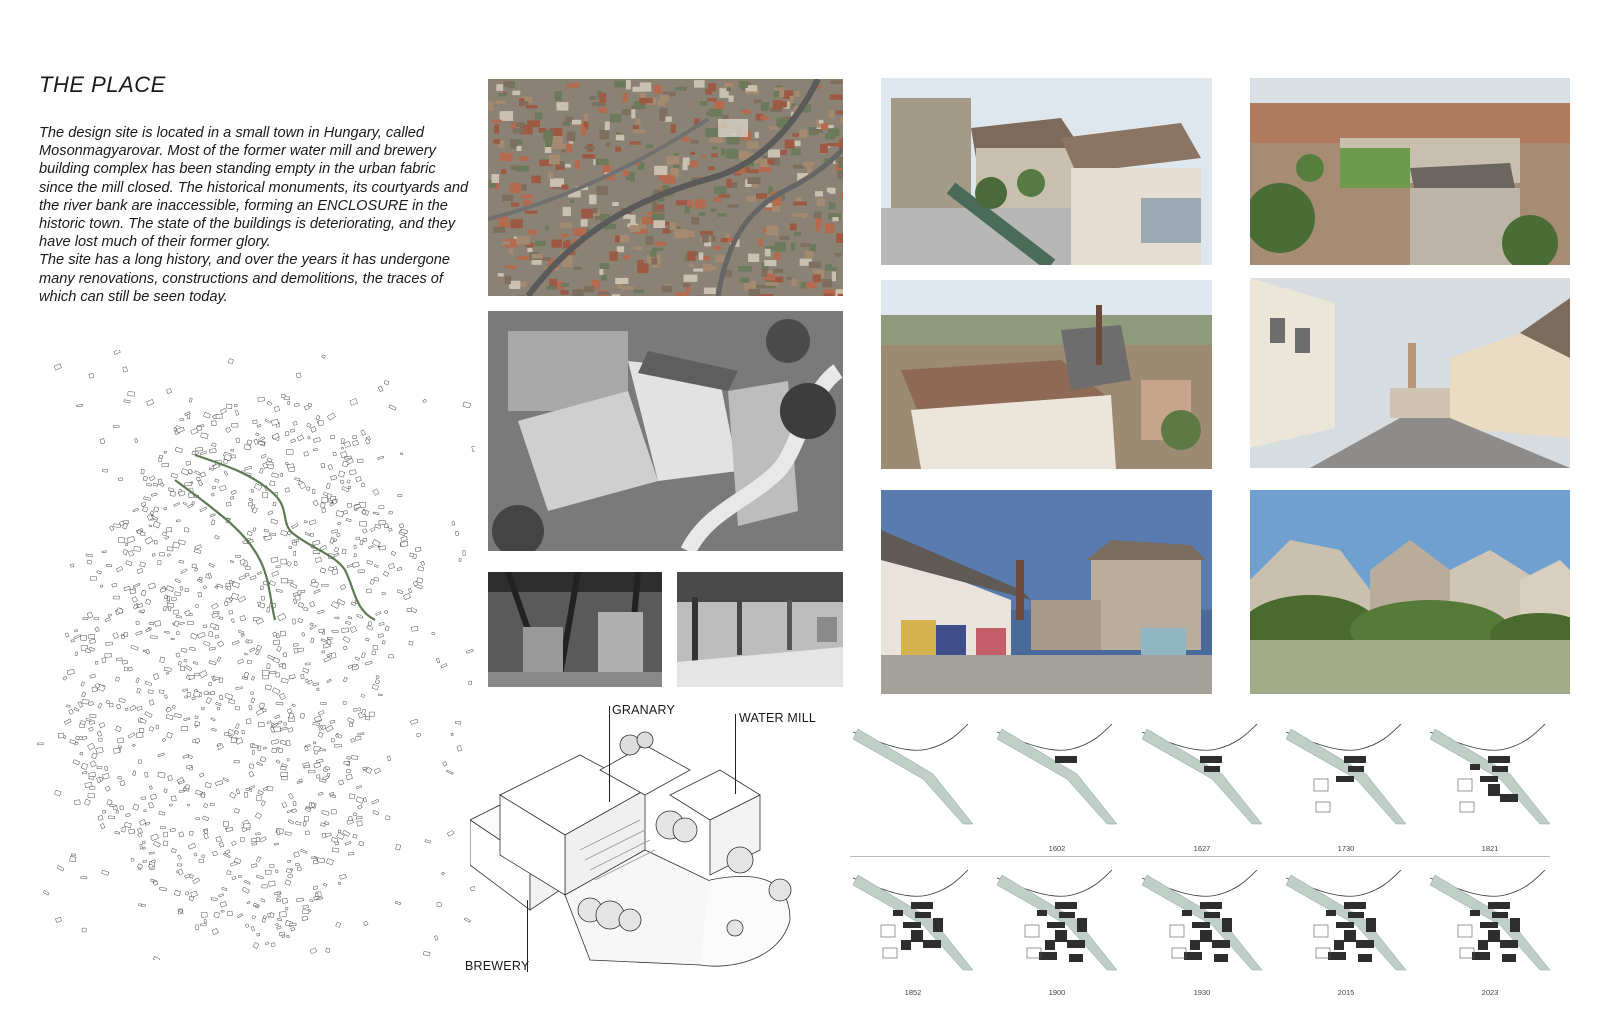  I want to click on granary-leader-line, so click(609, 754).